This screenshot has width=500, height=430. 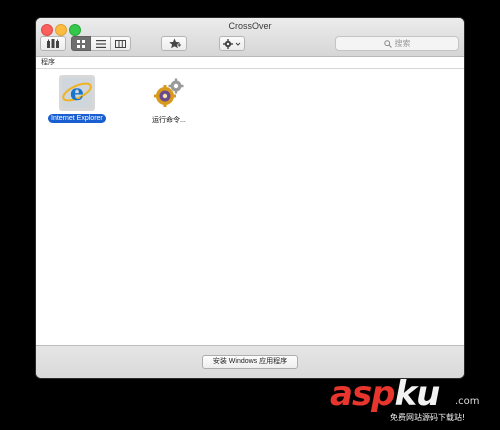 I want to click on bottles-icon, so click(x=53, y=43).